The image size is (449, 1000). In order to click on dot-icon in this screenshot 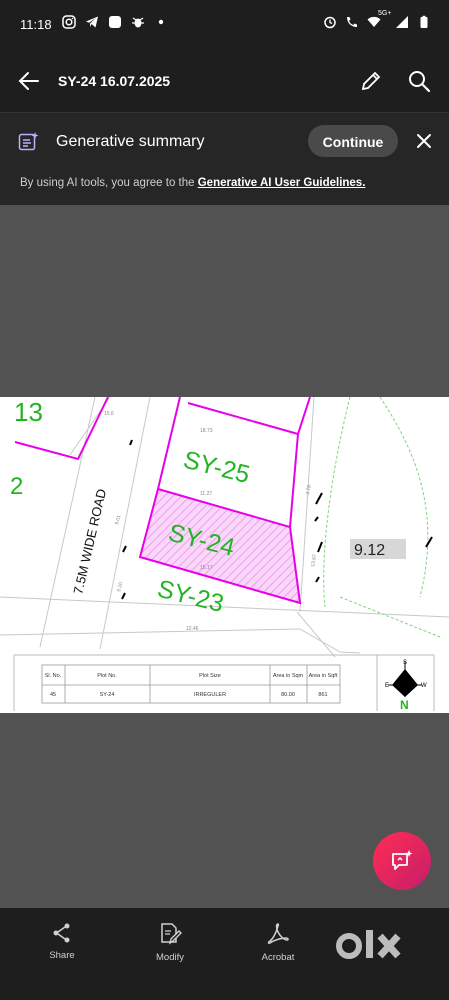, I will do `click(161, 22)`.